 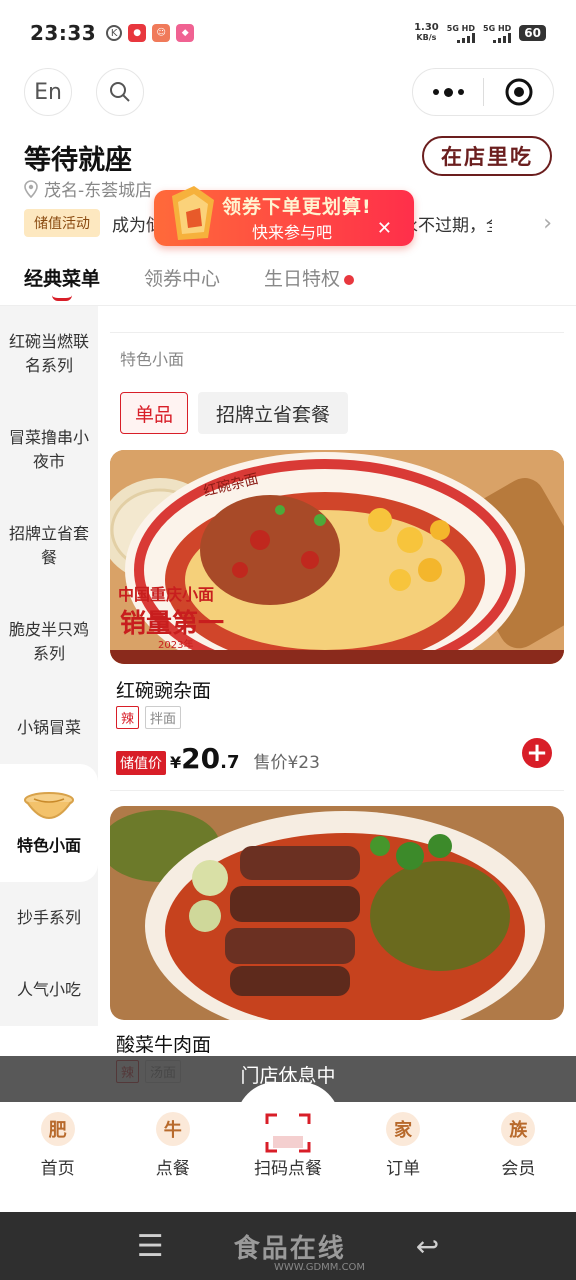 What do you see at coordinates (337, 790) in the screenshot?
I see `product-divider` at bounding box center [337, 790].